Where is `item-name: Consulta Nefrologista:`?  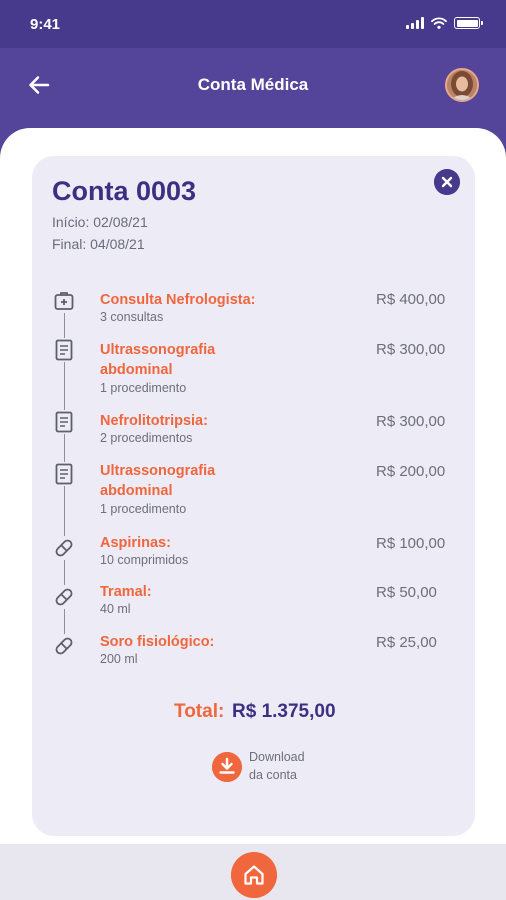
item-name: Consulta Nefrologista: is located at coordinates (190, 300).